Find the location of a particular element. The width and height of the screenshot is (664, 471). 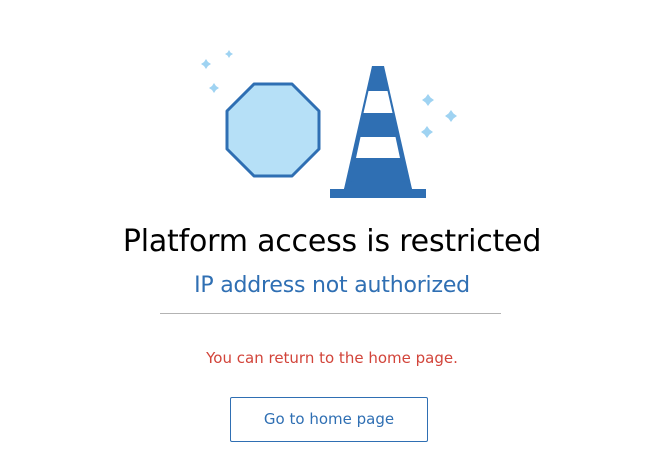

illustration is located at coordinates (329, 124).